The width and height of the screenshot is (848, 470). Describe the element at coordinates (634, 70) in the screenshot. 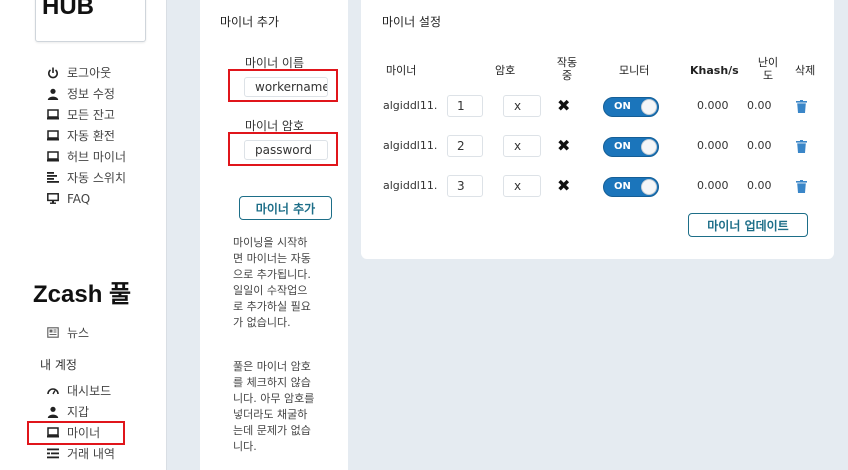

I see `col-header-monitor: 모니터` at that location.